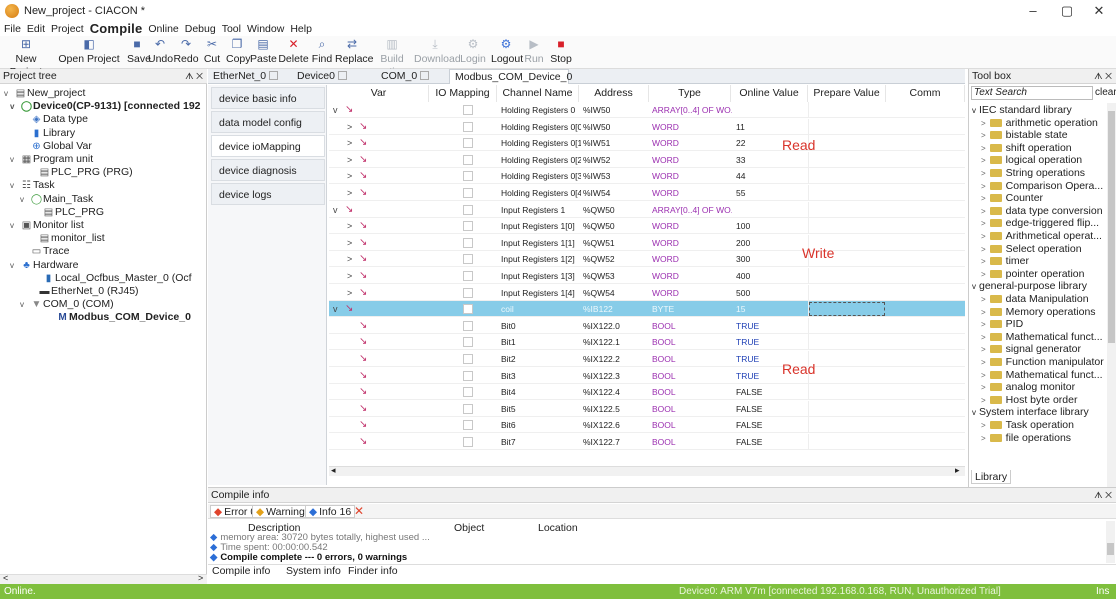 The width and height of the screenshot is (1116, 599). I want to click on tree-item: v ▣ Monitor list, so click(47, 225).